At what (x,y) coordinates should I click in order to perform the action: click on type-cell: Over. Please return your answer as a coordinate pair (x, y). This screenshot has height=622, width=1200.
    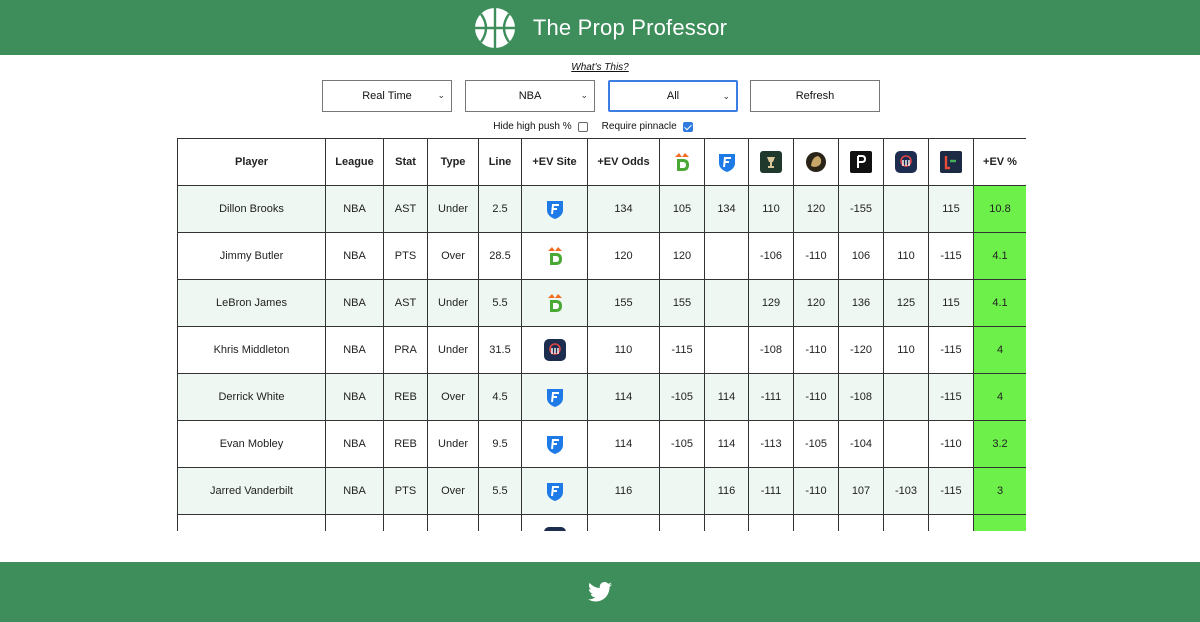
    Looking at the image, I should click on (453, 397).